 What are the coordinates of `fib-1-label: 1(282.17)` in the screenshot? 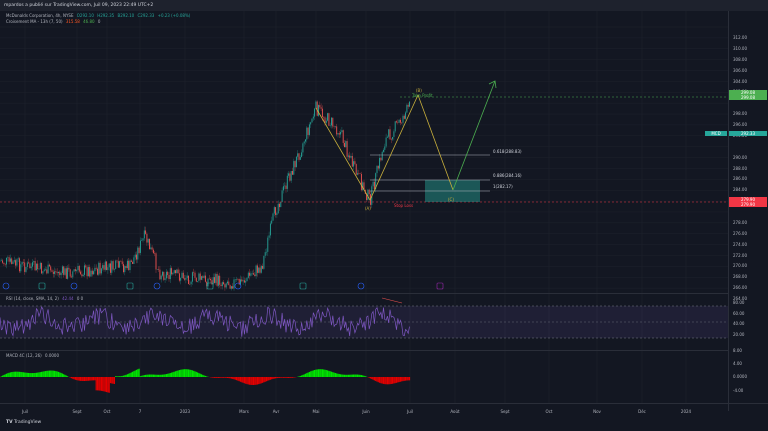 It's located at (503, 186).